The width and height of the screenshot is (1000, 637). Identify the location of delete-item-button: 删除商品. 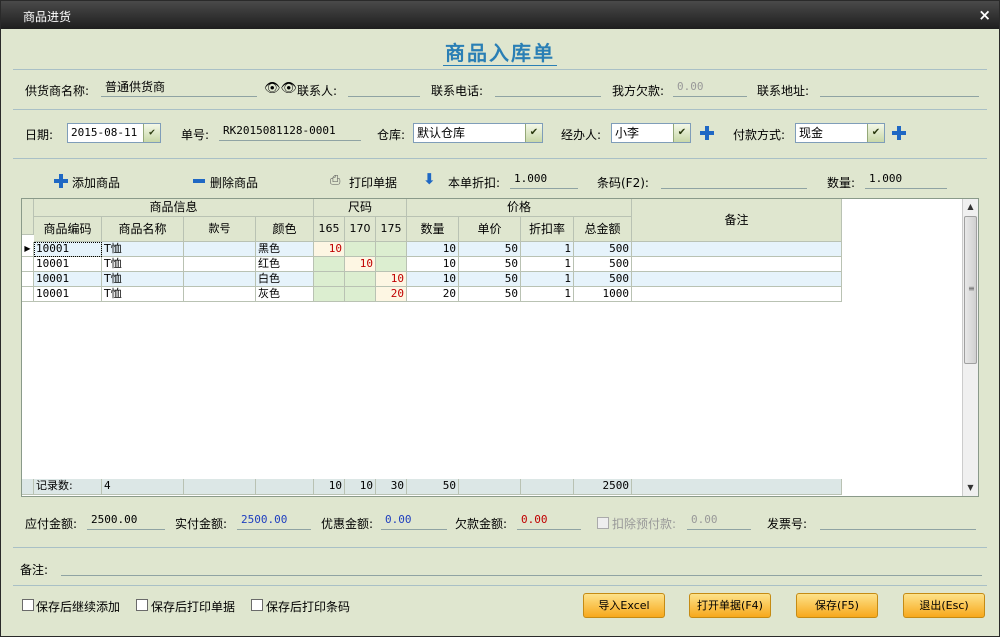
(234, 182).